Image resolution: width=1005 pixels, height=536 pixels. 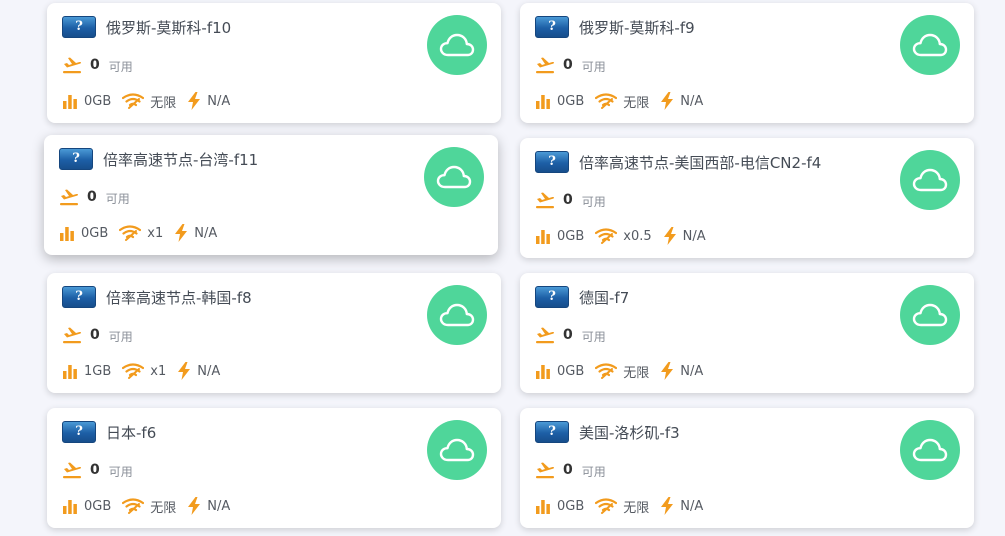 What do you see at coordinates (274, 468) in the screenshot?
I see `node-card: ? 日本-f6 0 可用 0GB 无限 N/A` at bounding box center [274, 468].